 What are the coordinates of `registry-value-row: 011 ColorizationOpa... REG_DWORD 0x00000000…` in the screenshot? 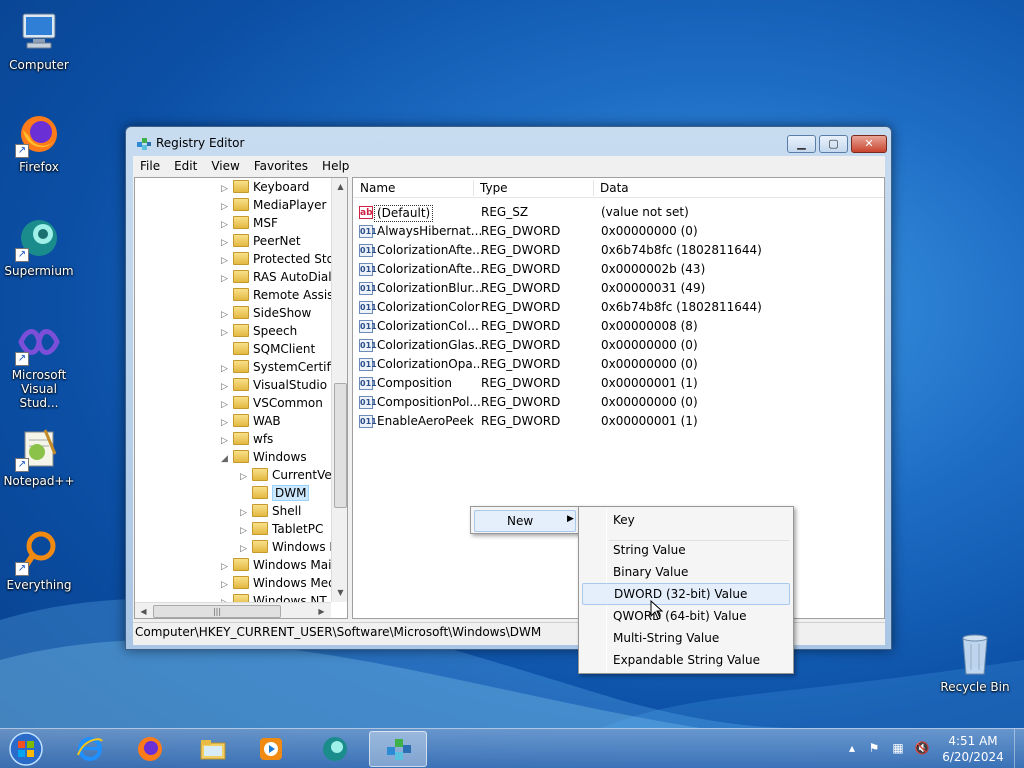 It's located at (618, 364).